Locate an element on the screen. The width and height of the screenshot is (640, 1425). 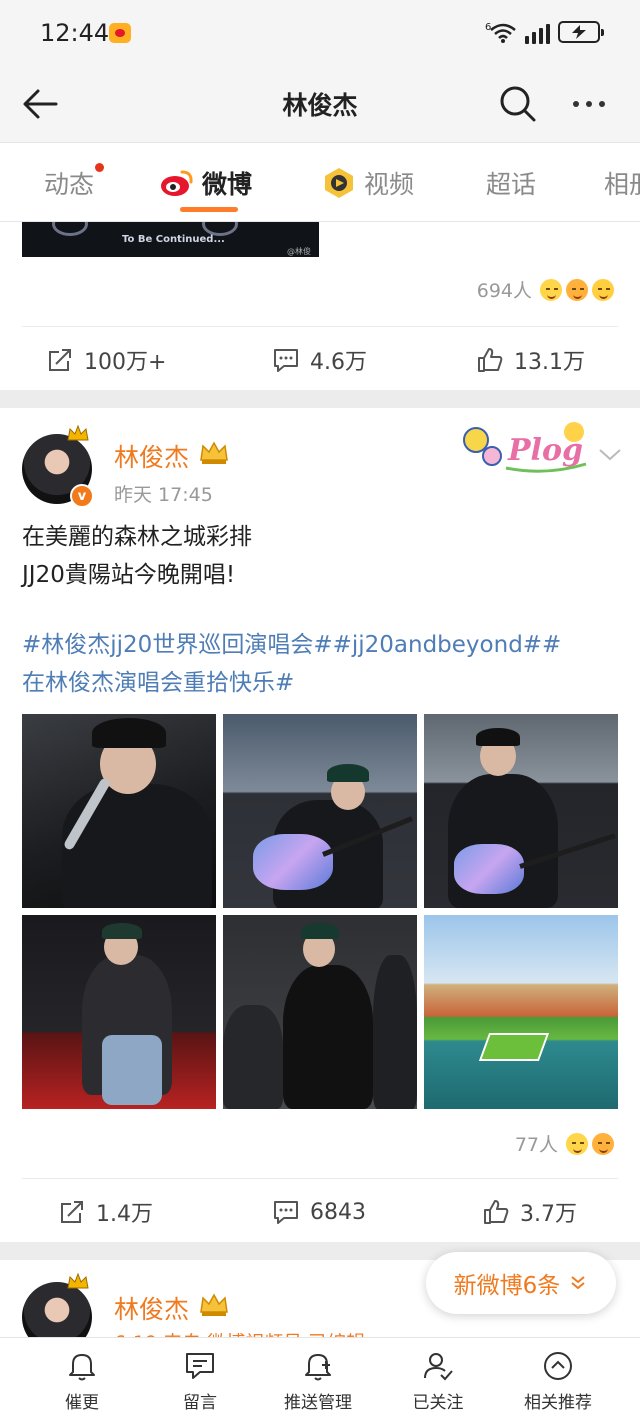
reactors-count: 694人 is located at coordinates (504, 291).